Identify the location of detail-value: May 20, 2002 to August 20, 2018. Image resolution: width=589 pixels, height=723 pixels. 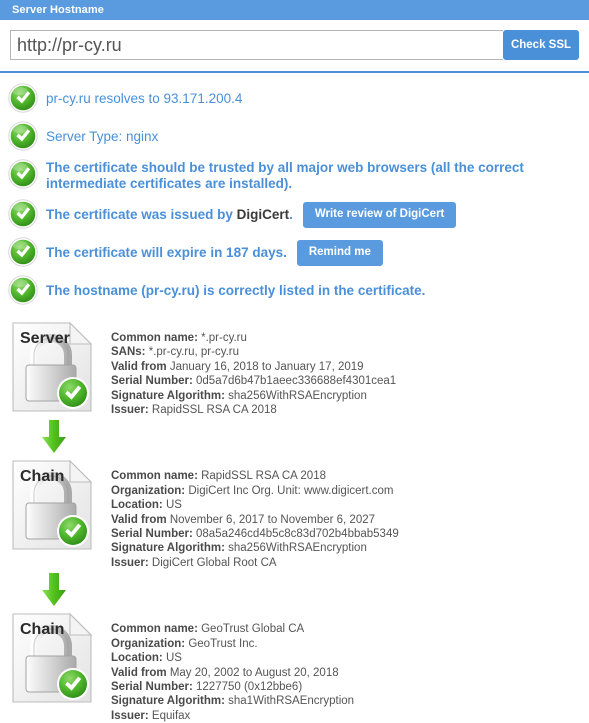
(254, 672).